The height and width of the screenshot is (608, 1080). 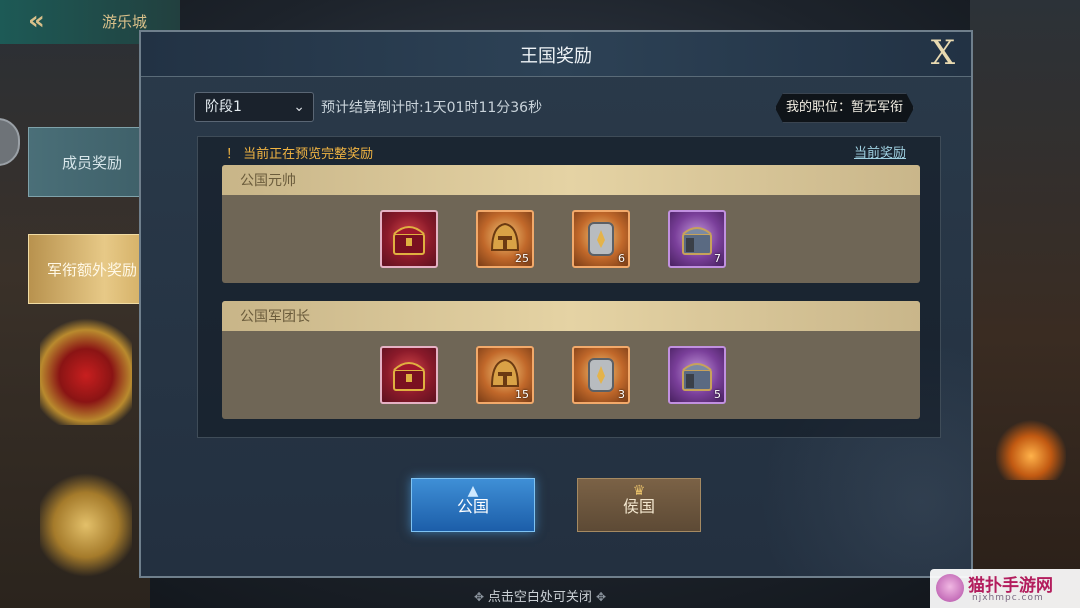 What do you see at coordinates (943, 53) in the screenshot?
I see `close-button: X` at bounding box center [943, 53].